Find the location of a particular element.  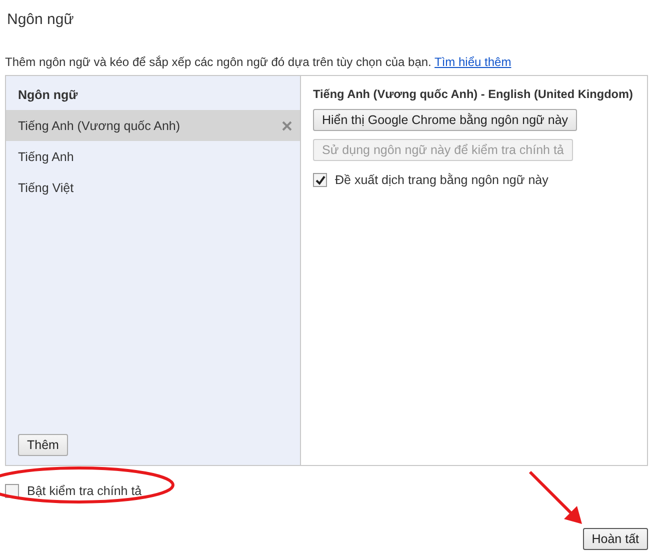

description-text: Thêm ngôn ngữ và kéo để sắp xếp các ngôn ngữ đó dựa trên tùy chọn của bạn. is located at coordinates (218, 62).